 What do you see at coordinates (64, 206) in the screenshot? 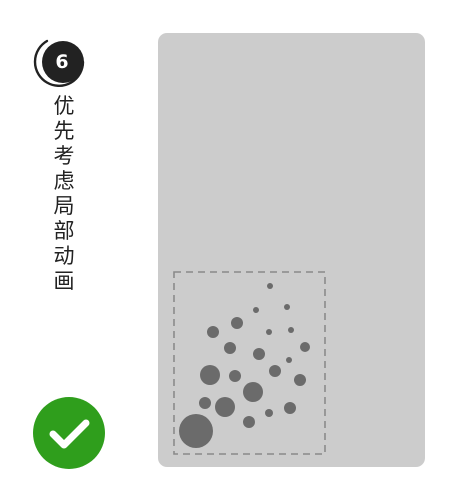
I see `title-char: 局` at bounding box center [64, 206].